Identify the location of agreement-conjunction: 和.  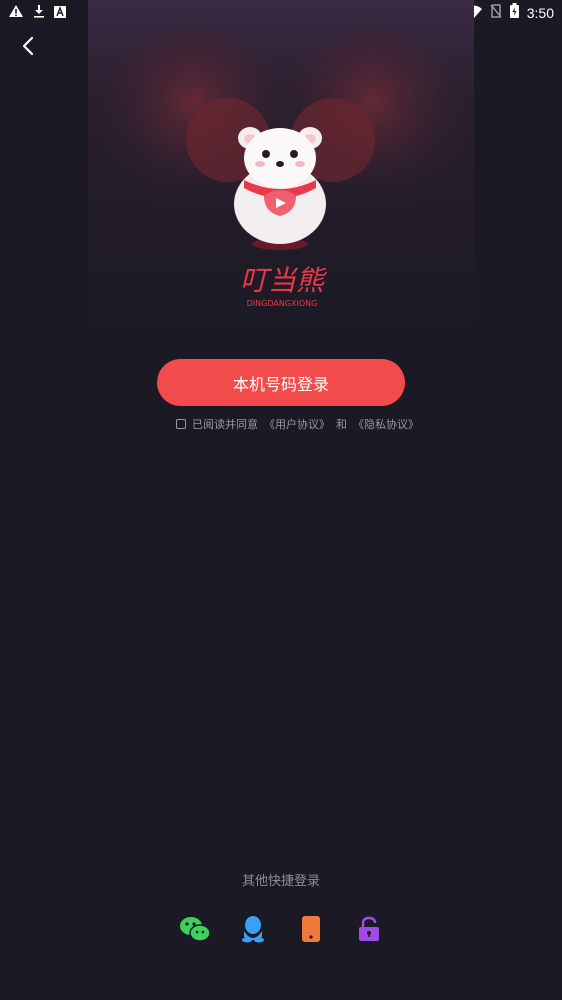
(341, 424).